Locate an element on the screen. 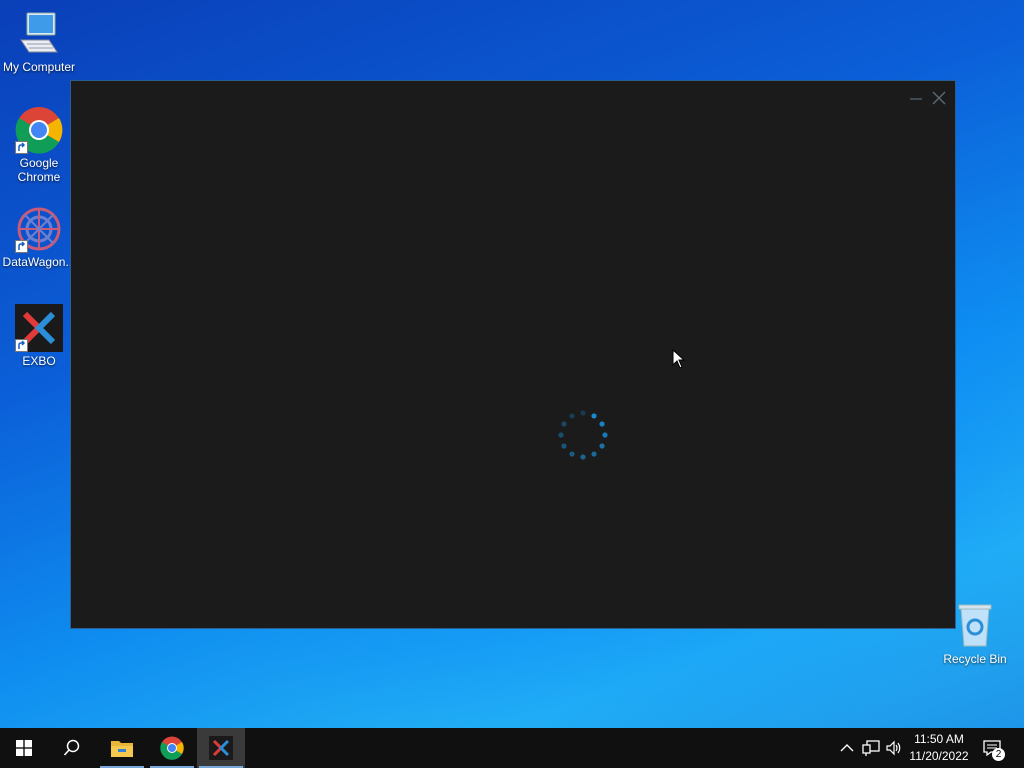 The image size is (1024, 768). start-button is located at coordinates (24, 748).